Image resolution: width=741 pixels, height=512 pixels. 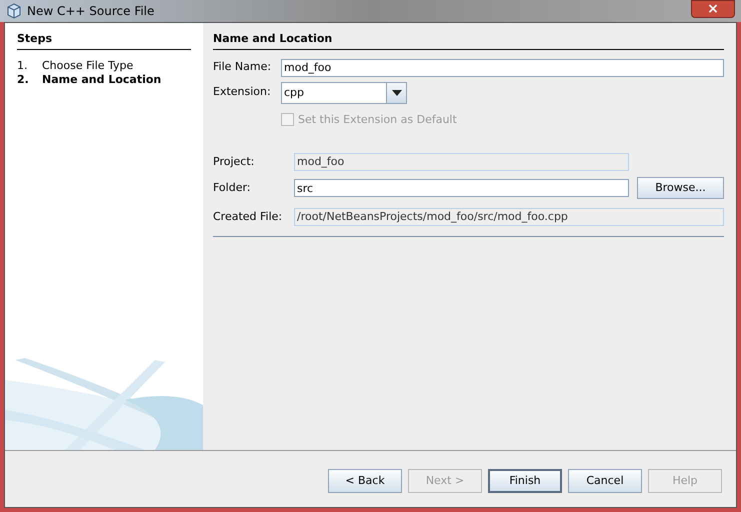 I want to click on cube-icon, so click(x=14, y=11).